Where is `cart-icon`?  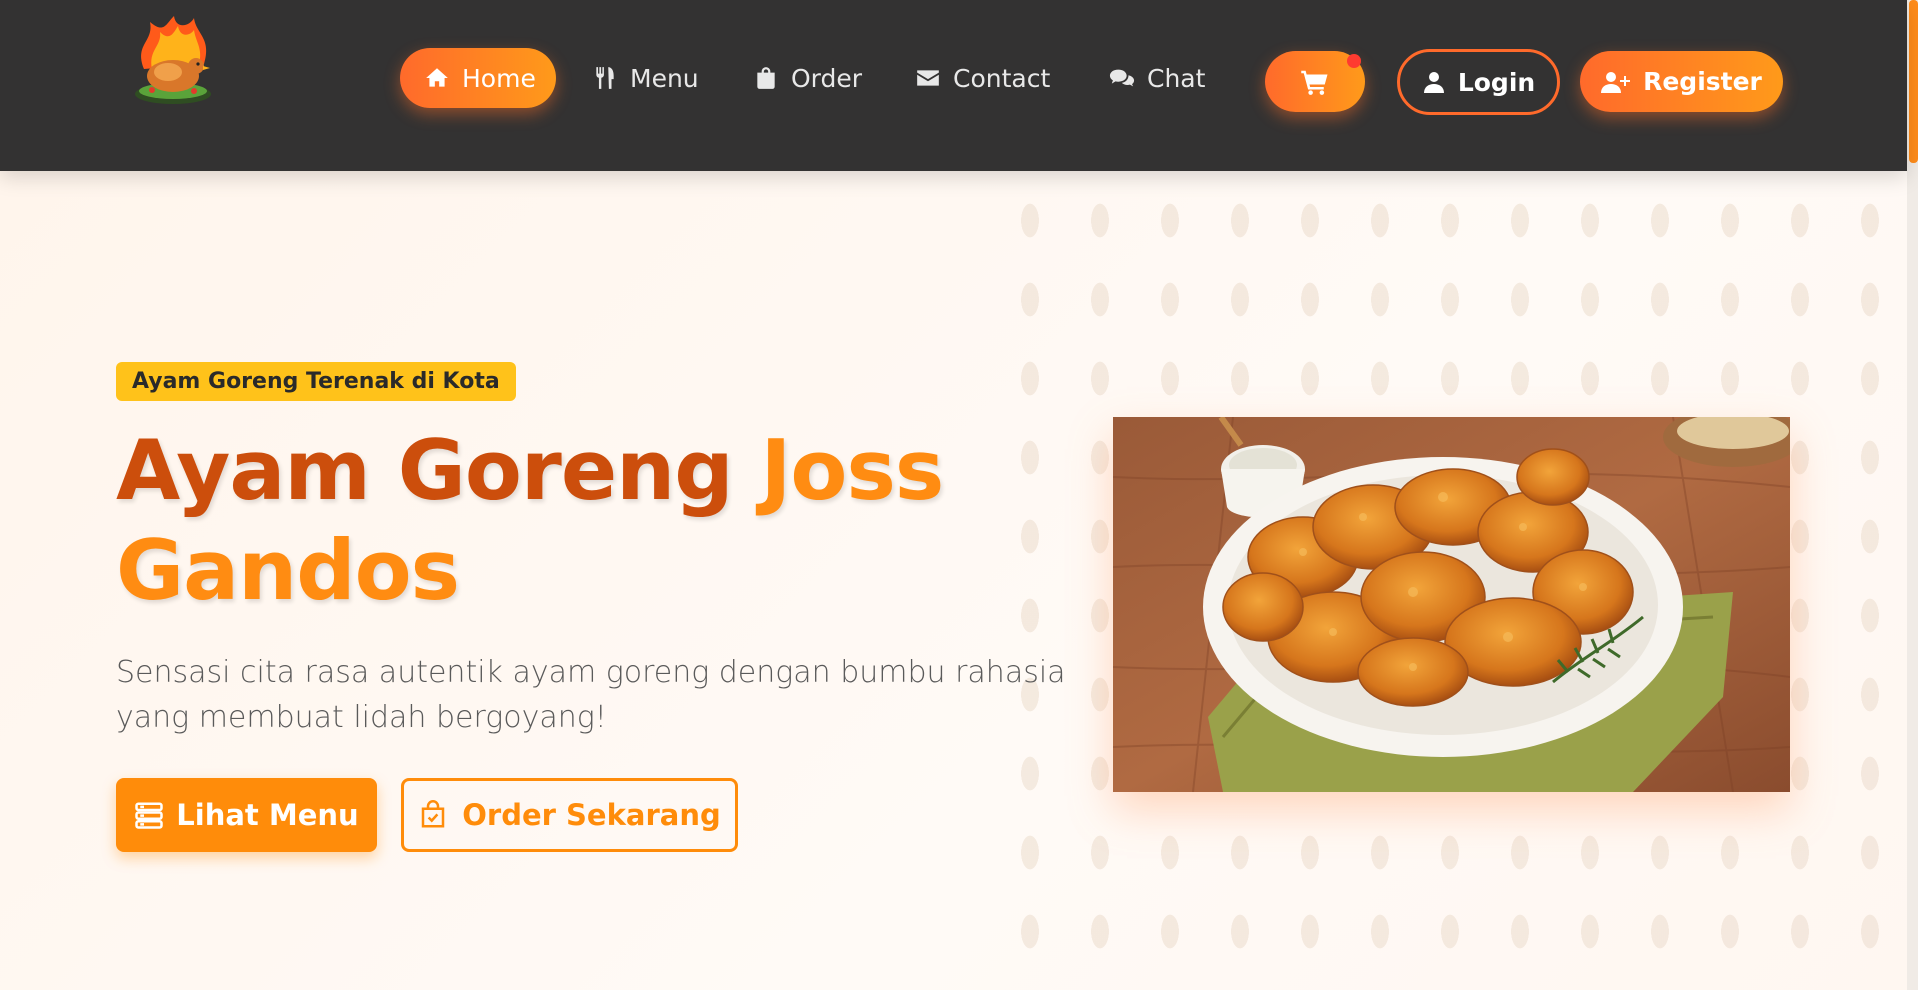 cart-icon is located at coordinates (1314, 82).